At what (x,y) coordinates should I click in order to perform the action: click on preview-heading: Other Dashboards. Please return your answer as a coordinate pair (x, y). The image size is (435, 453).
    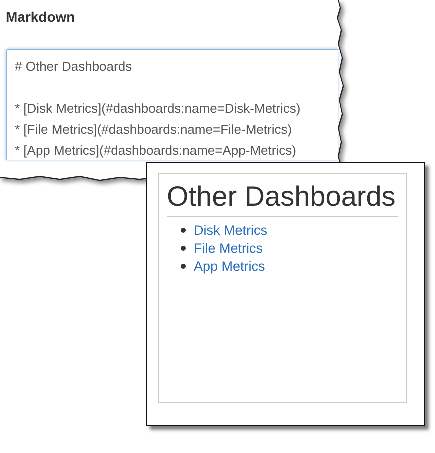
    Looking at the image, I should click on (282, 198).